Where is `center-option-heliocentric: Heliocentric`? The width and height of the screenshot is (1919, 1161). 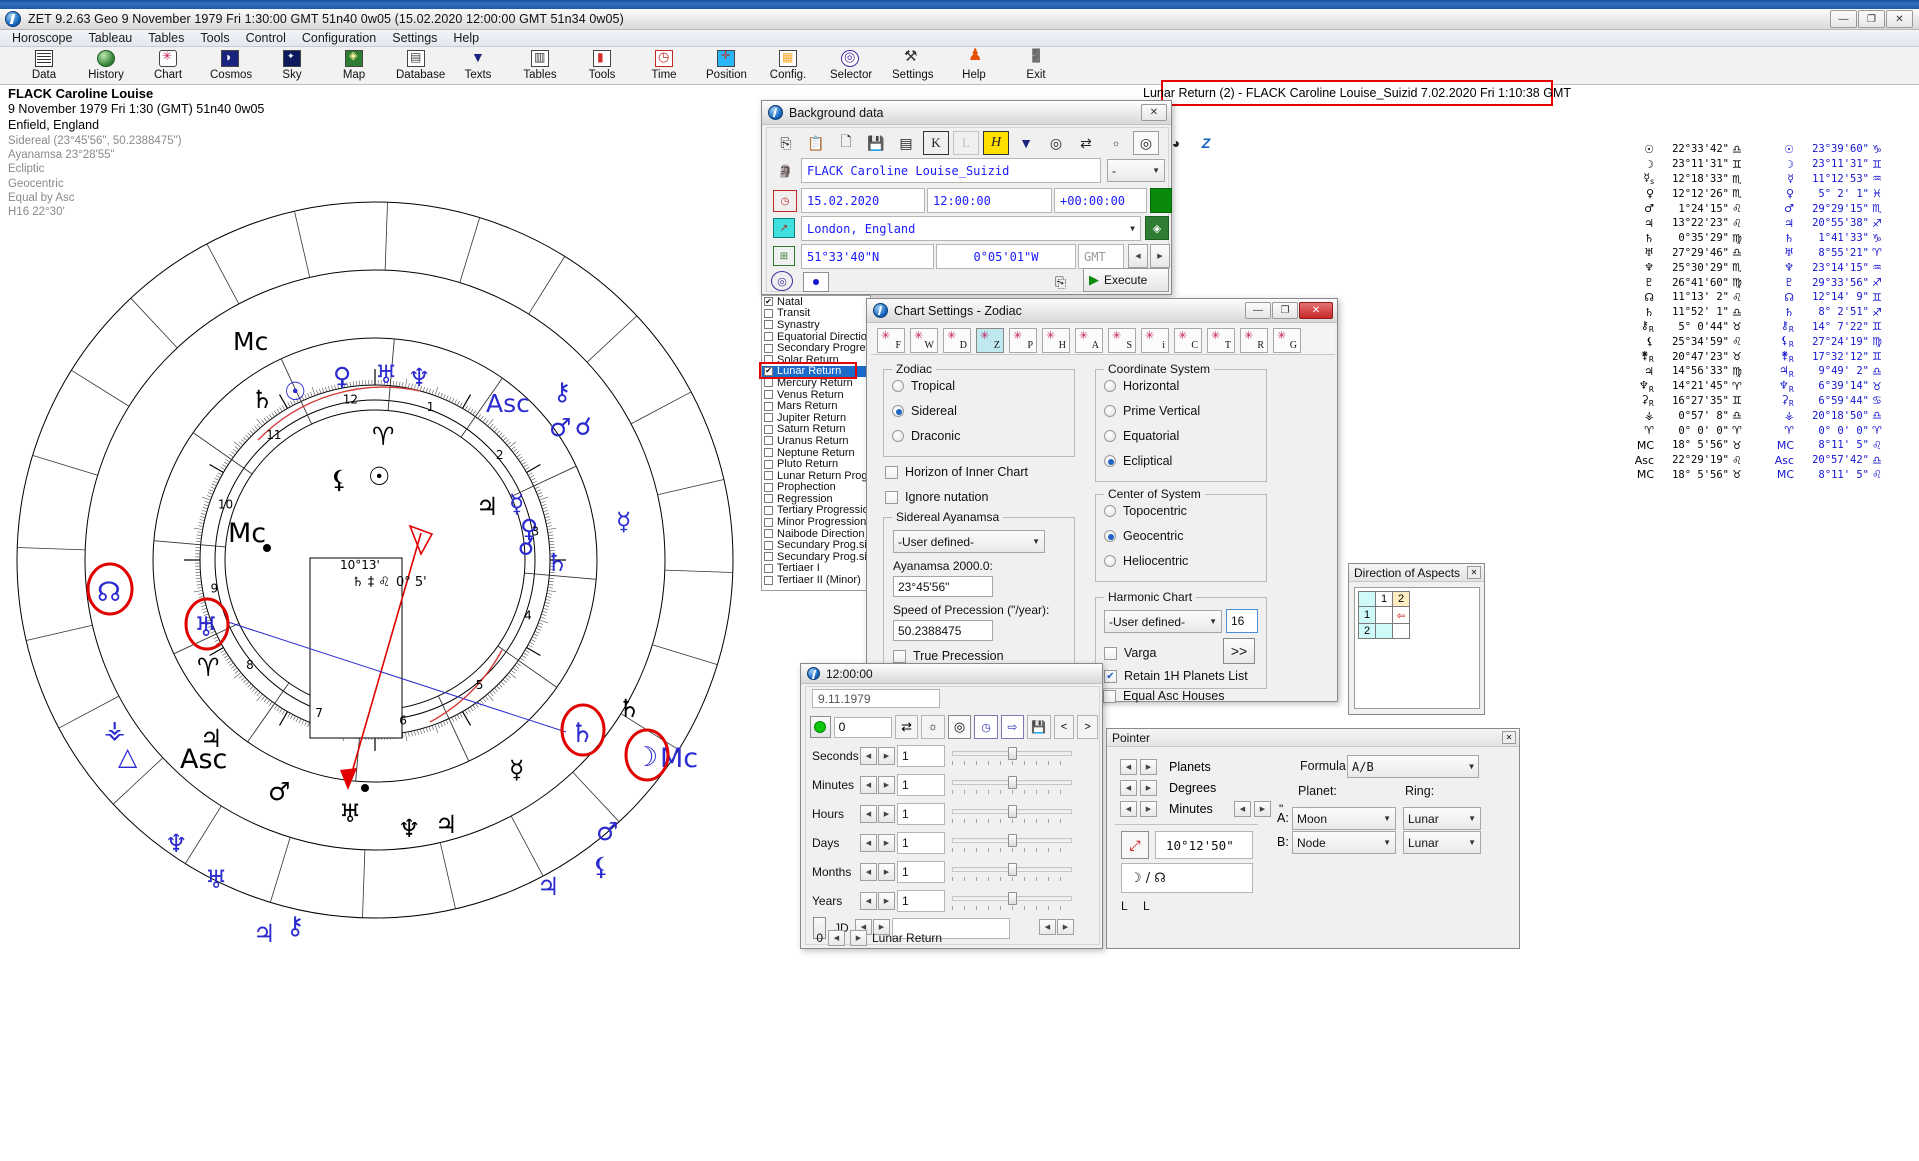
center-option-heliocentric: Heliocentric is located at coordinates (1146, 561).